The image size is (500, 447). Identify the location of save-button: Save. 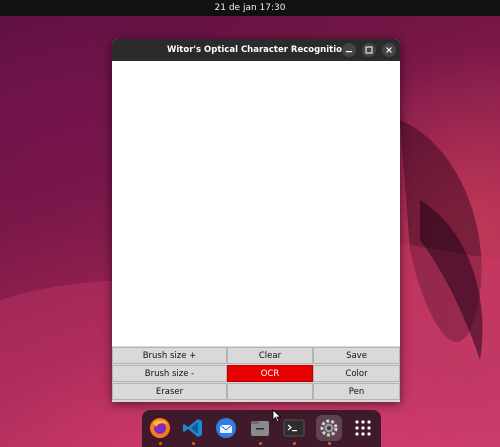
(356, 355).